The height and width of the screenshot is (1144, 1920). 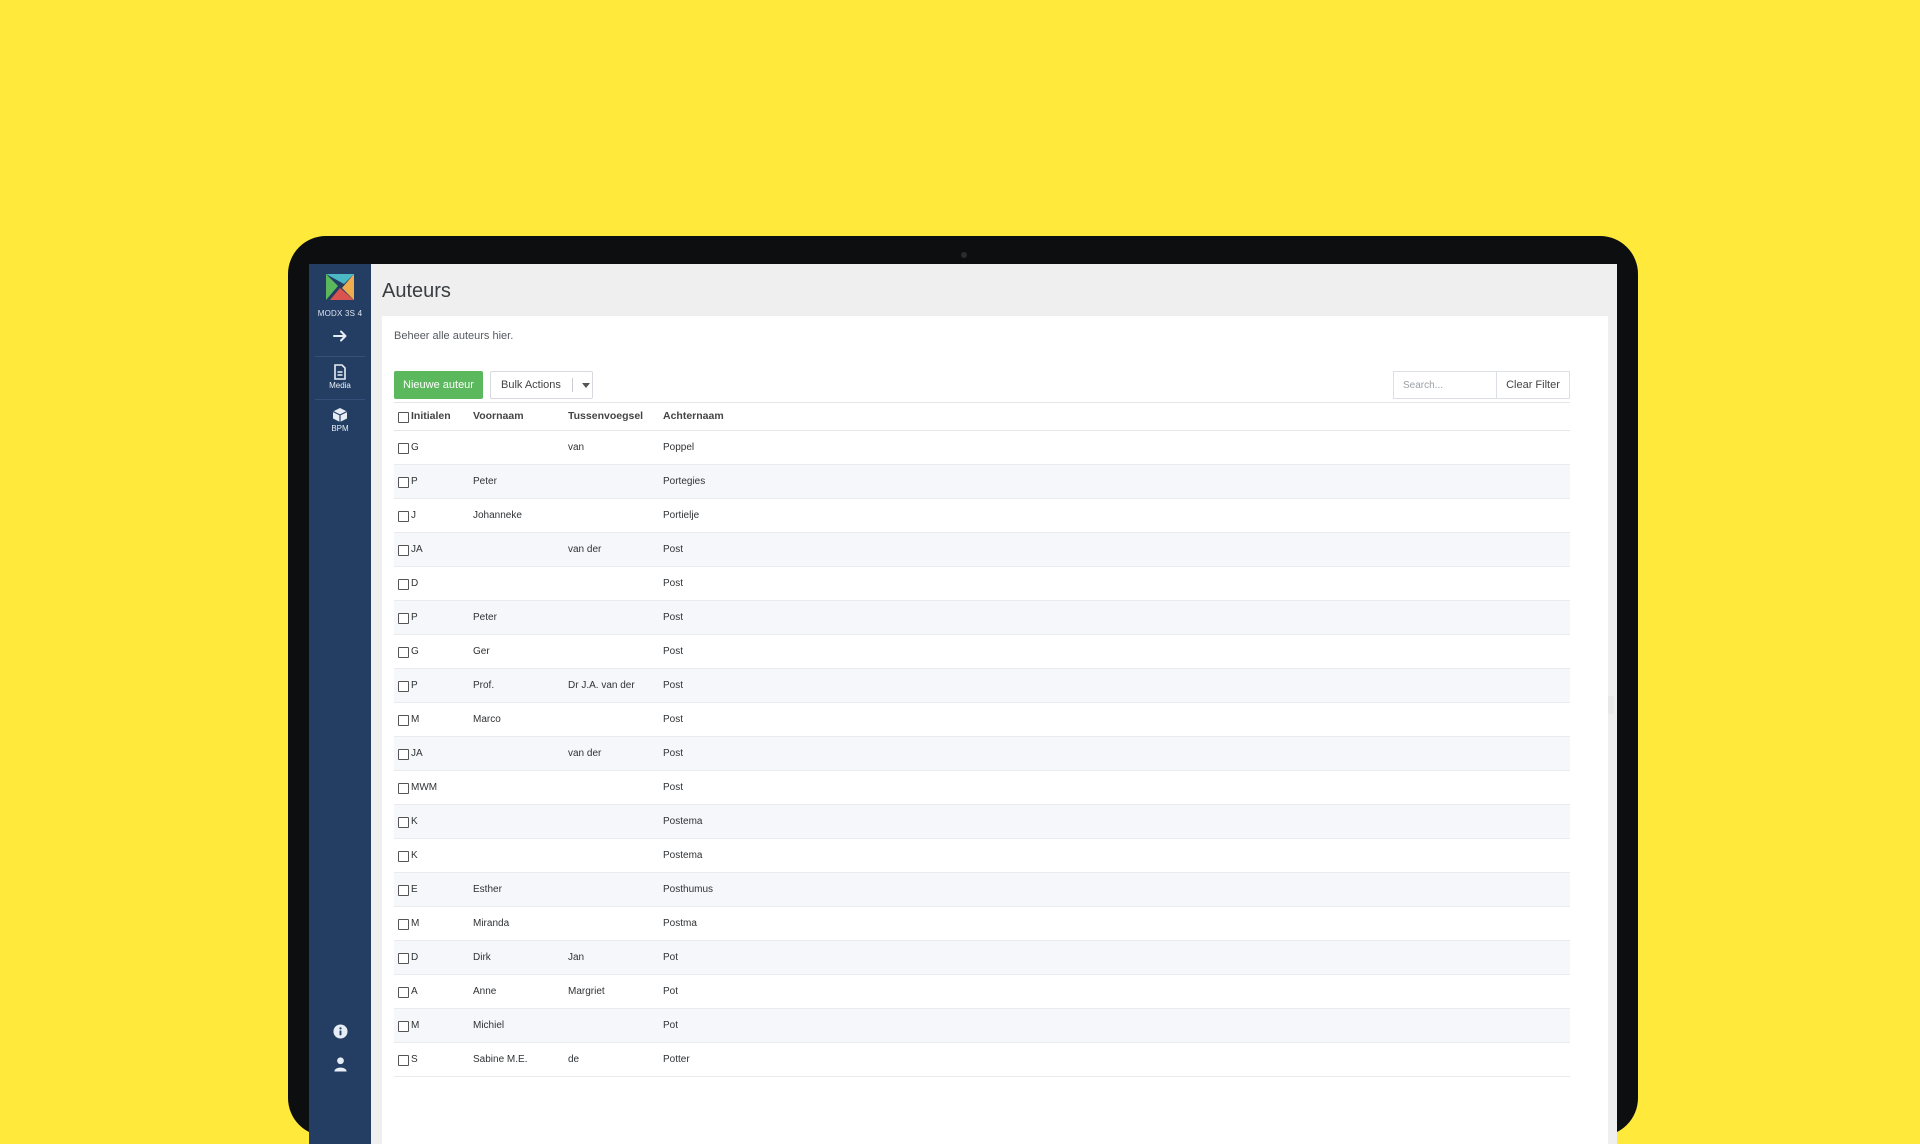 I want to click on sidebar: MODX 3S 4 Media BPM, so click(x=340, y=704).